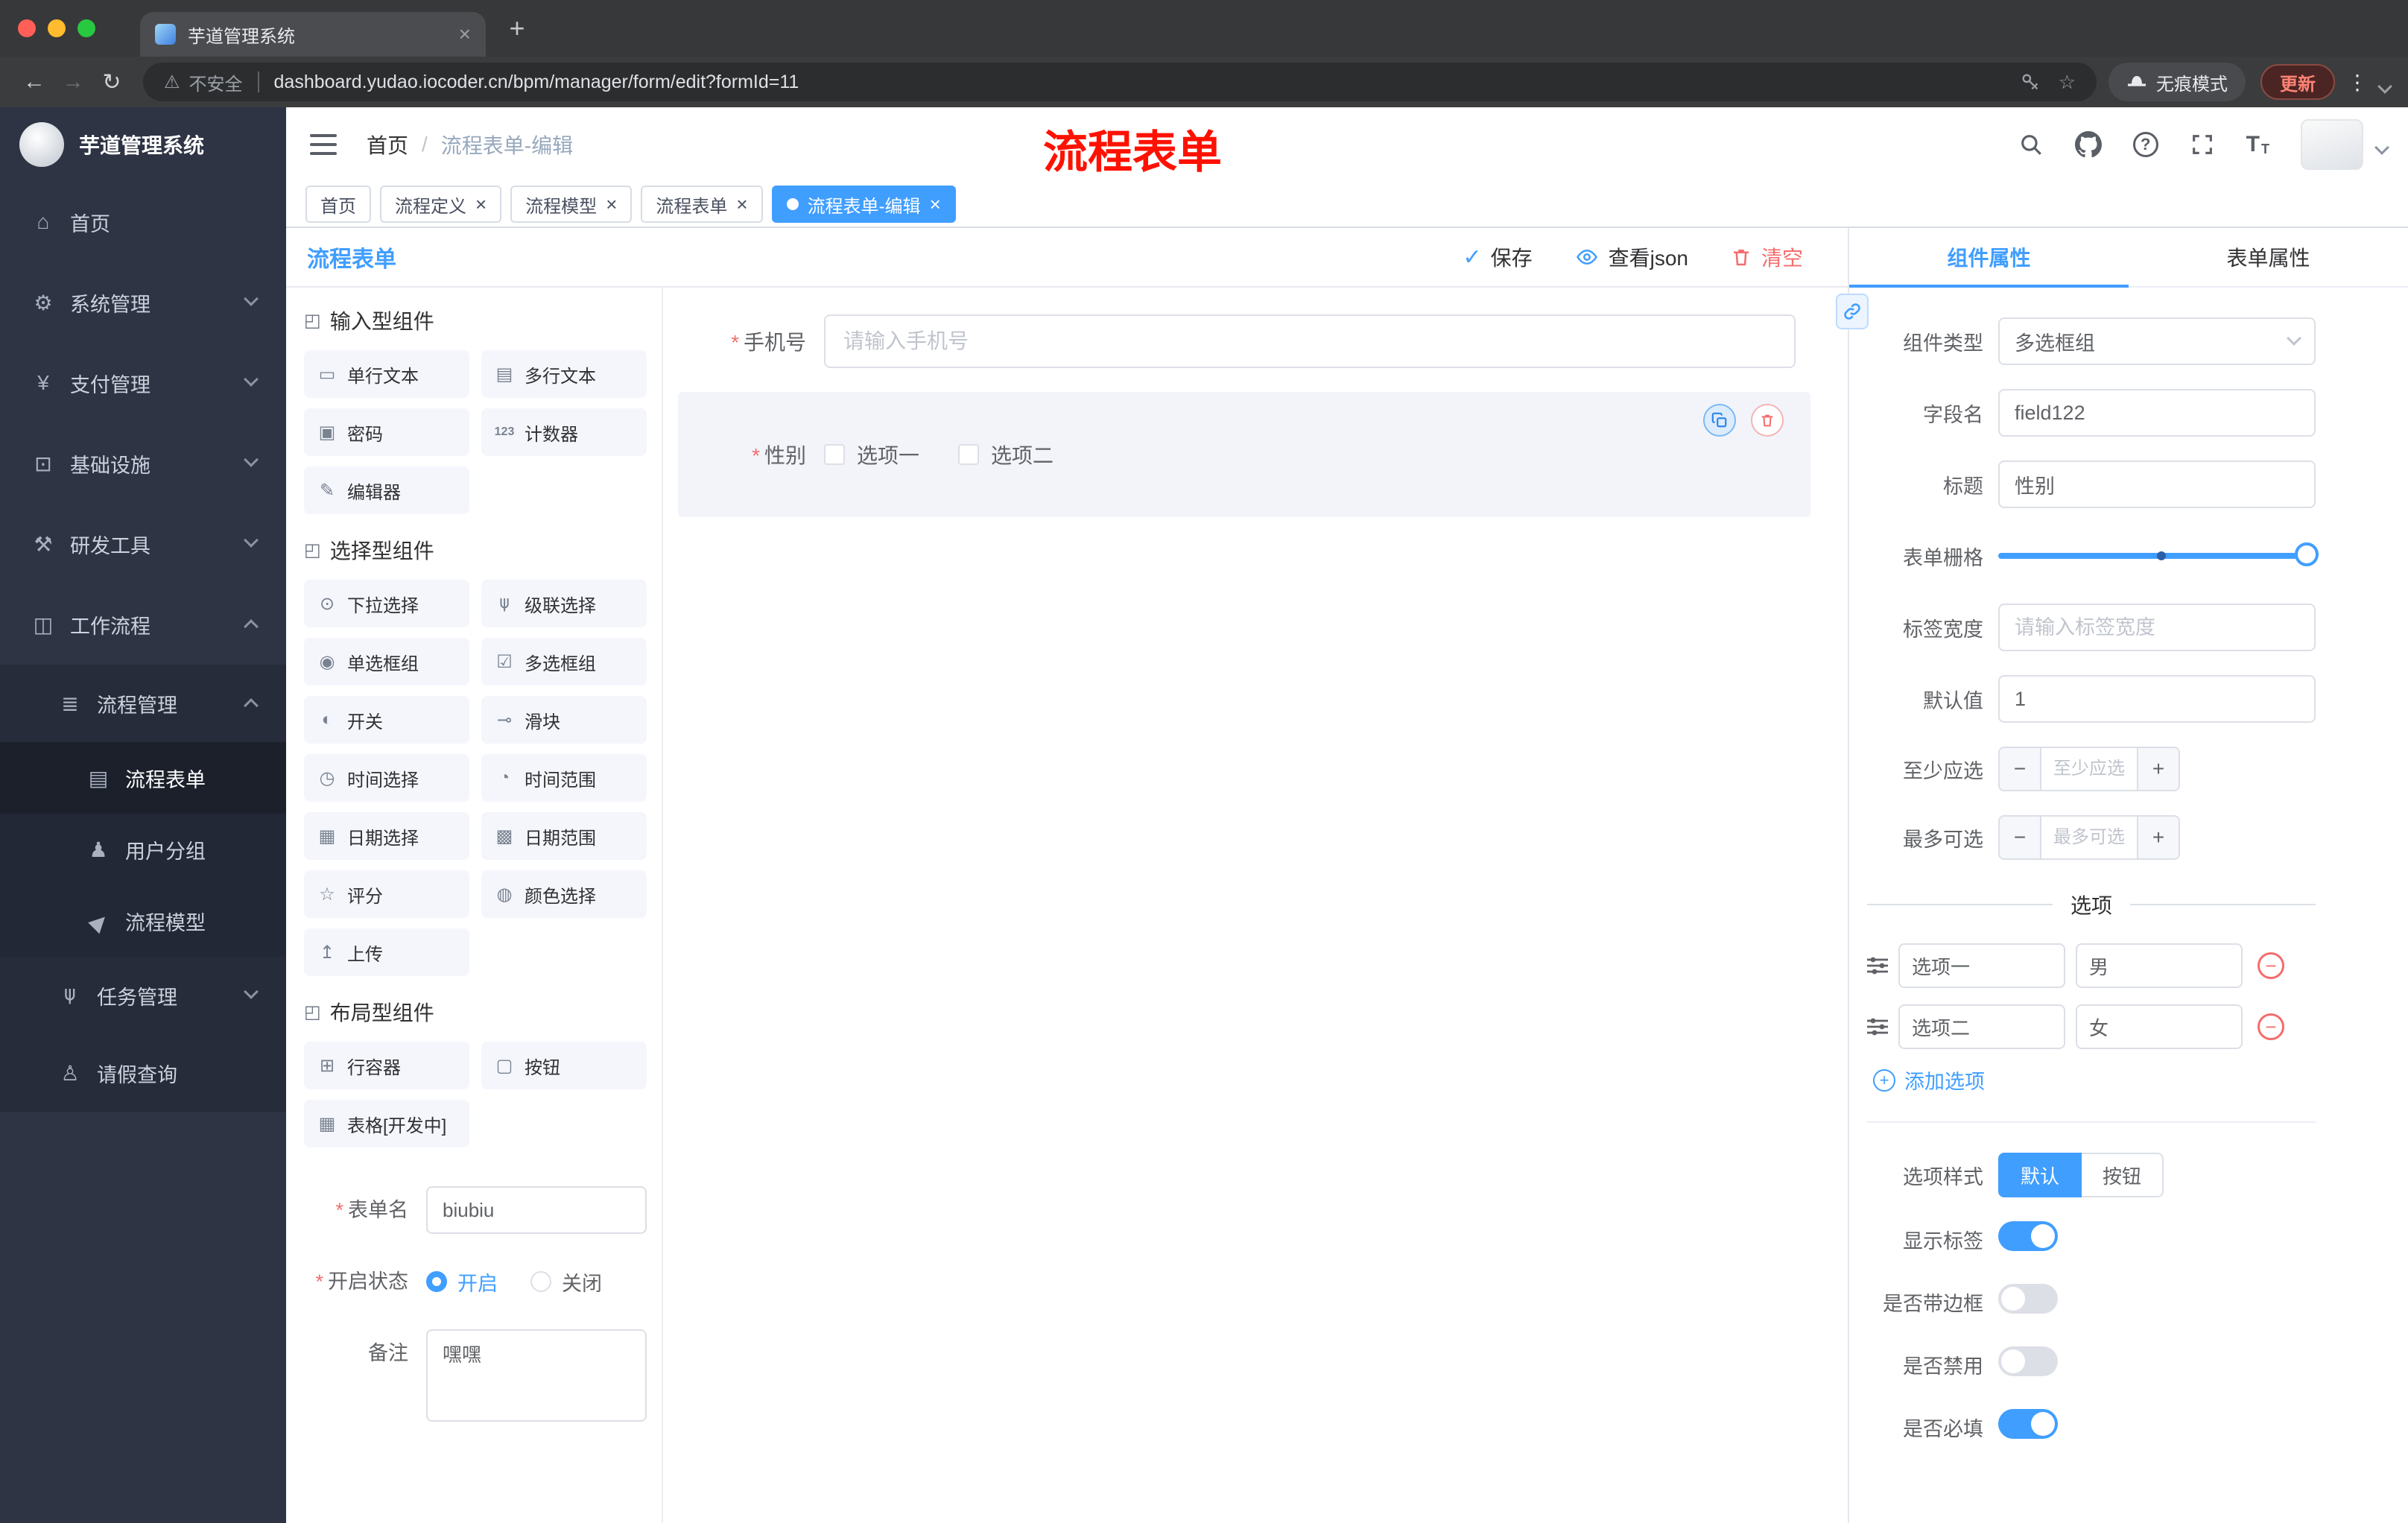 This screenshot has height=1523, width=2408. Describe the element at coordinates (564, 720) in the screenshot. I see `palette-item-slider: ⊸ 滑块` at that location.